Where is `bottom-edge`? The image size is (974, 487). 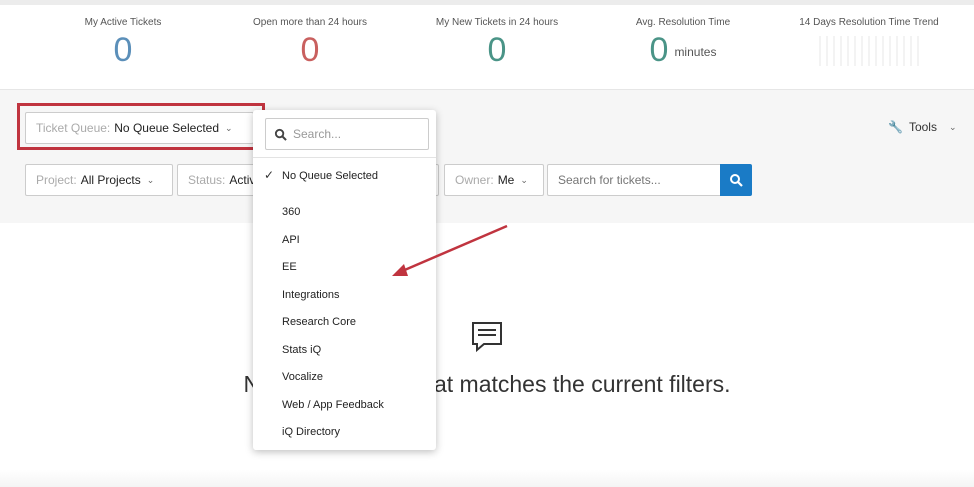 bottom-edge is located at coordinates (487, 478).